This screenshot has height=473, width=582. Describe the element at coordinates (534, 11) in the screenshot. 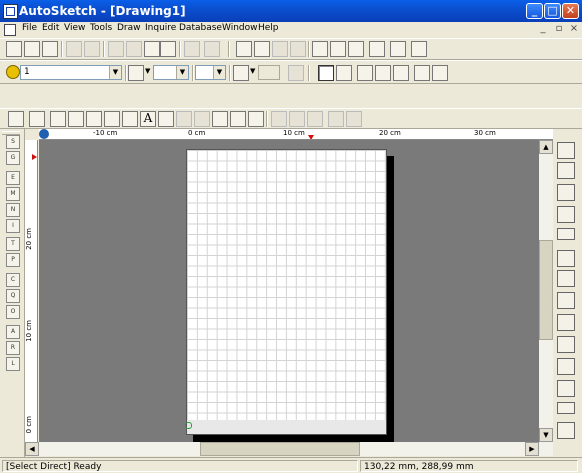

I see `minimize-button: _` at that location.